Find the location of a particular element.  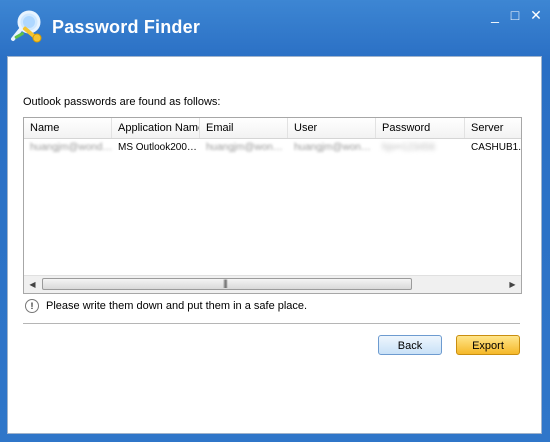

intro-text: Outlook passwords are found as follows: is located at coordinates (122, 102).